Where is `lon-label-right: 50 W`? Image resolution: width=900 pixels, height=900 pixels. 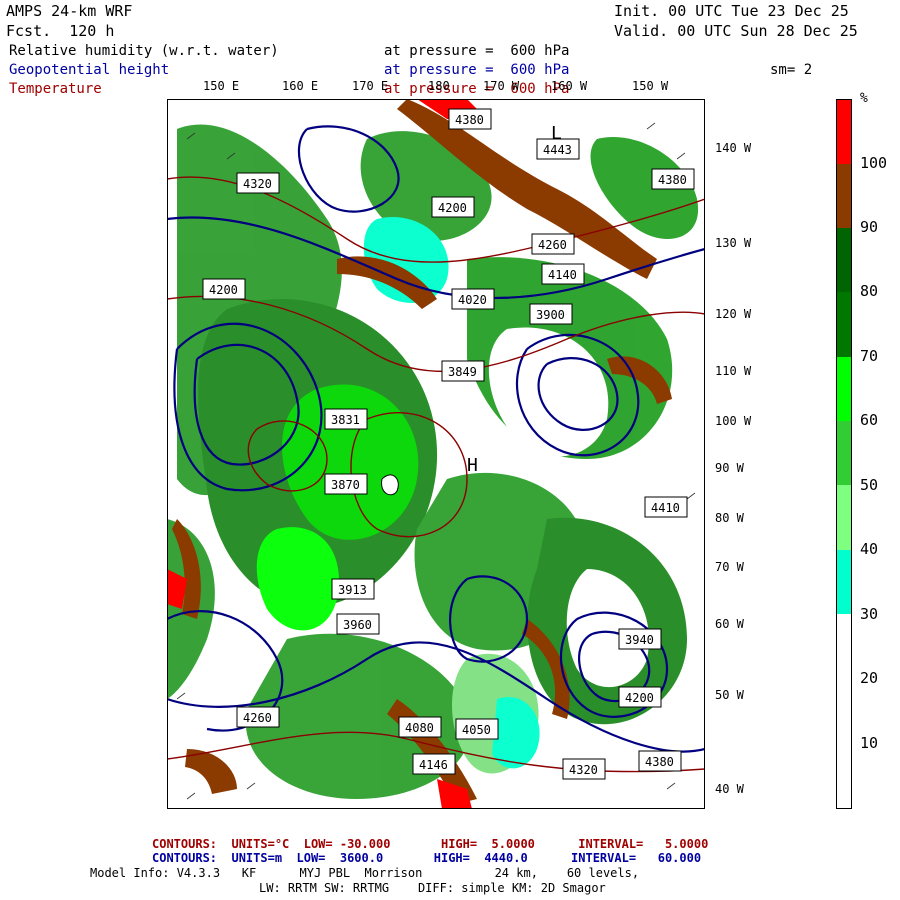 lon-label-right: 50 W is located at coordinates (729, 695).